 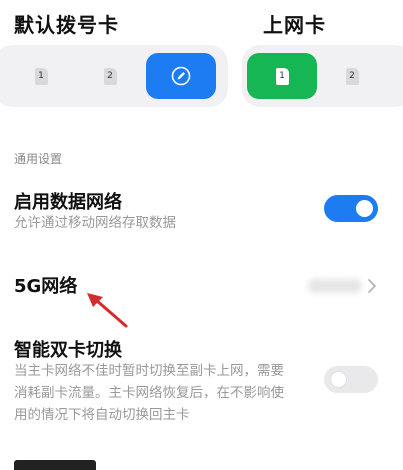 I want to click on dial-sim-1-option: 1, so click(x=41, y=76).